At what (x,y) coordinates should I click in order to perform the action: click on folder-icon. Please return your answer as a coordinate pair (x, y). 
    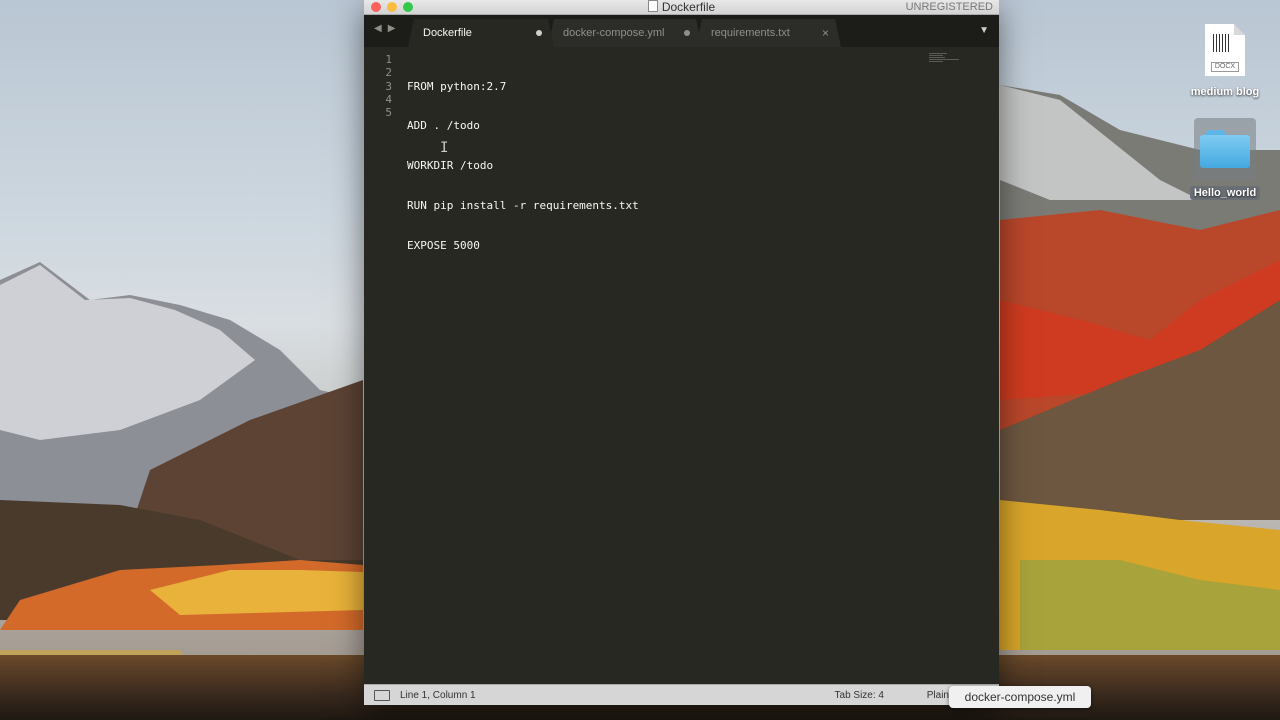
    Looking at the image, I should click on (1225, 149).